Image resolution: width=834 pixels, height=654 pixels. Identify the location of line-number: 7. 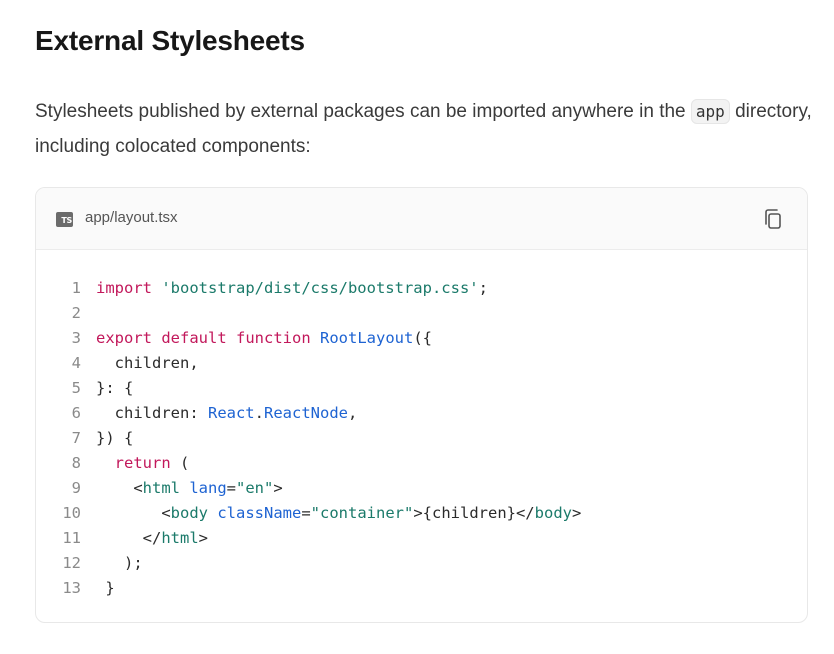
(76, 438).